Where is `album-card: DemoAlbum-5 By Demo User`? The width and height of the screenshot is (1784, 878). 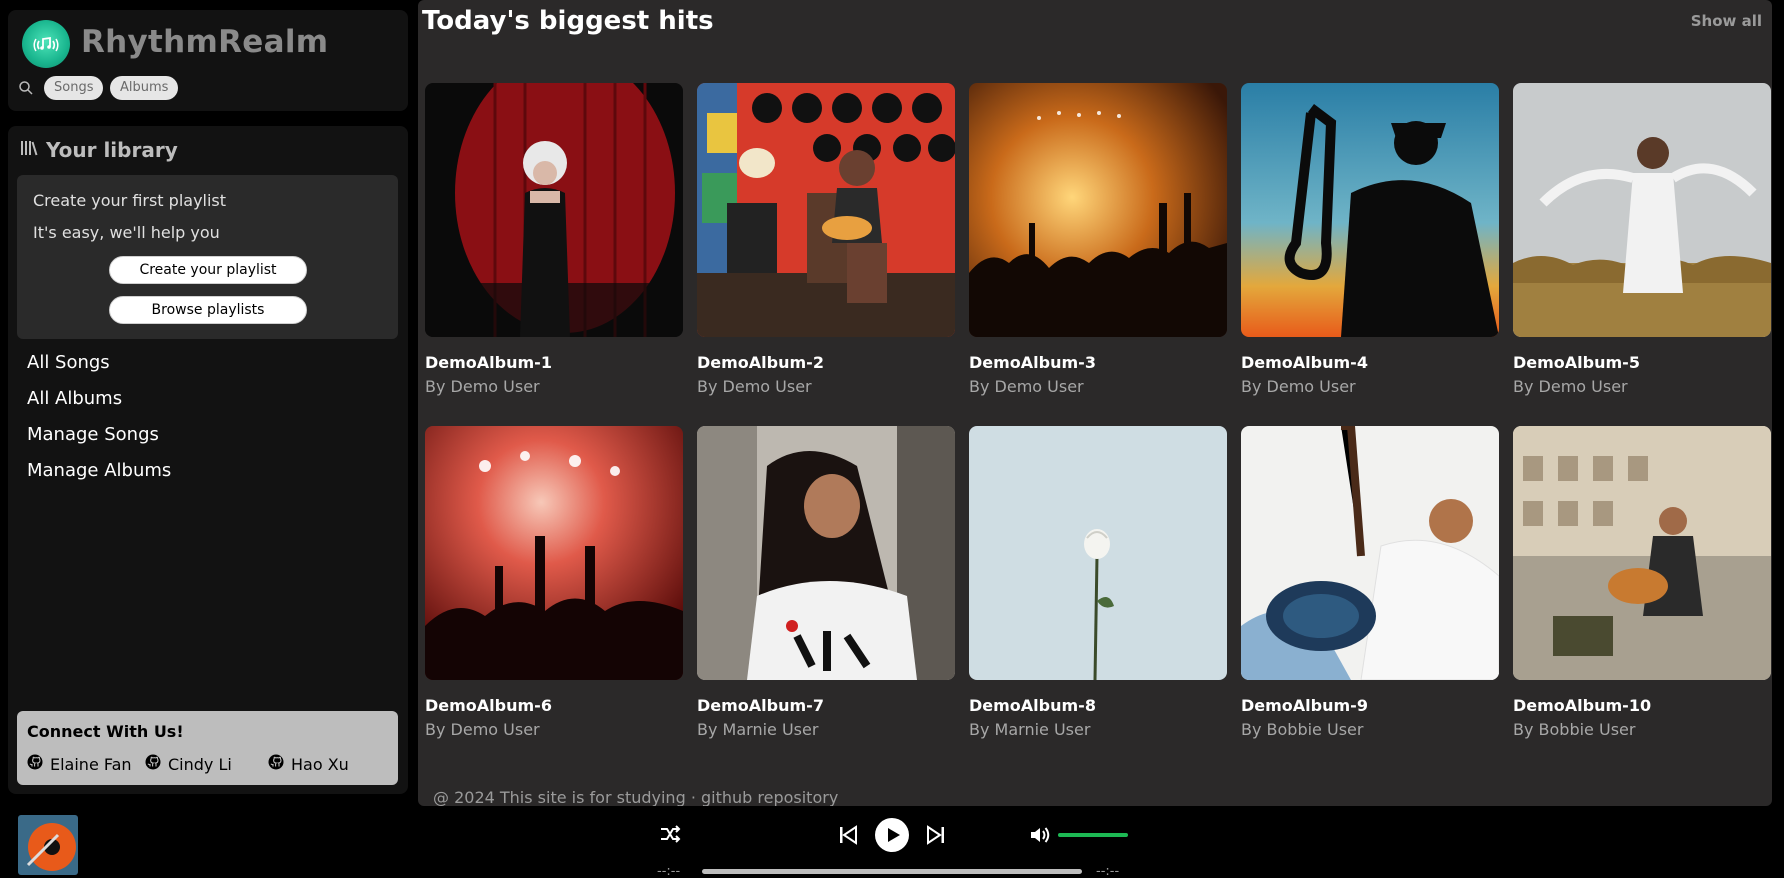 album-card: DemoAlbum-5 By Demo User is located at coordinates (1642, 239).